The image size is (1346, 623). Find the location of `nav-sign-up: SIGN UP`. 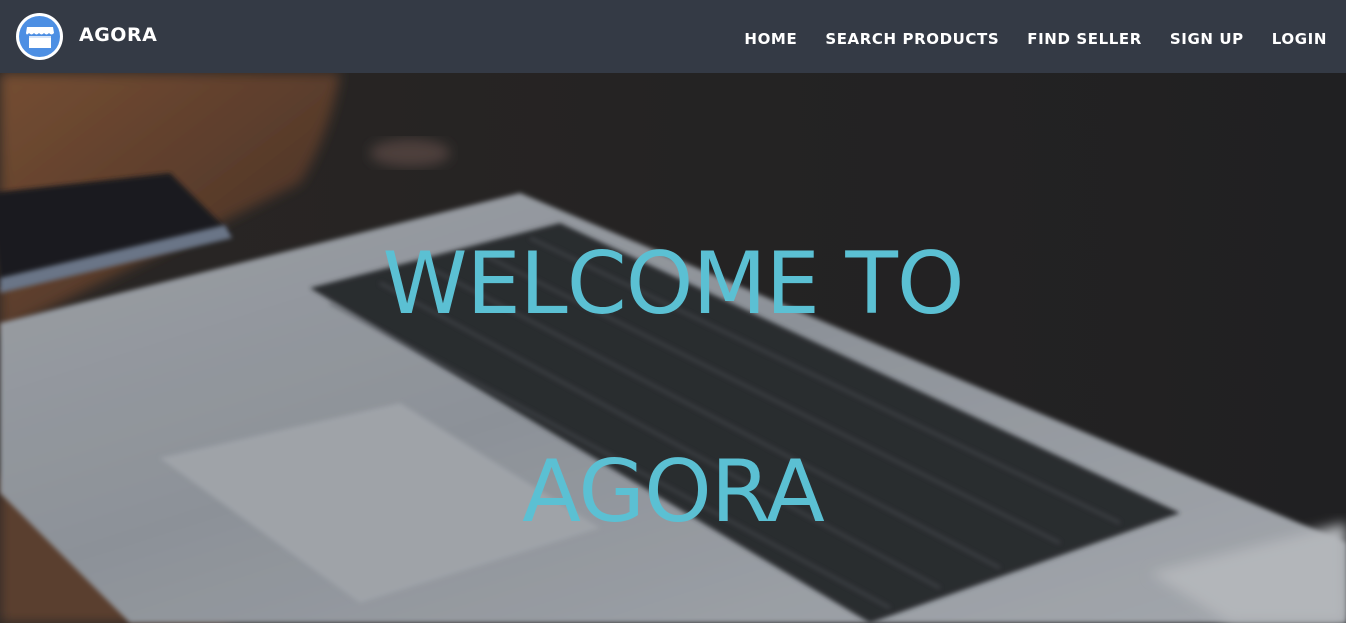

nav-sign-up: SIGN UP is located at coordinates (1207, 39).